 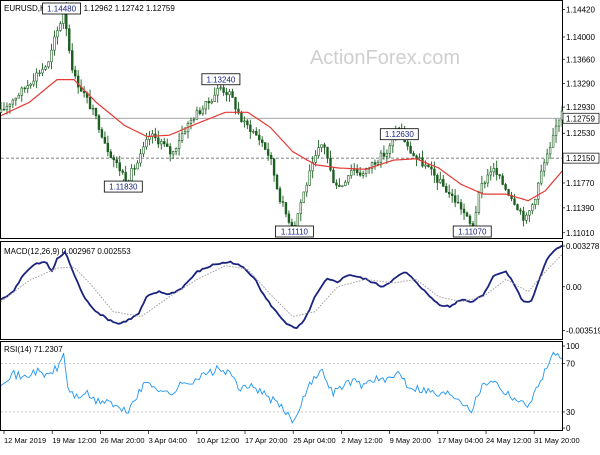 What do you see at coordinates (314, 440) in the screenshot?
I see `x-tick-label: 25 Apr 04:00` at bounding box center [314, 440].